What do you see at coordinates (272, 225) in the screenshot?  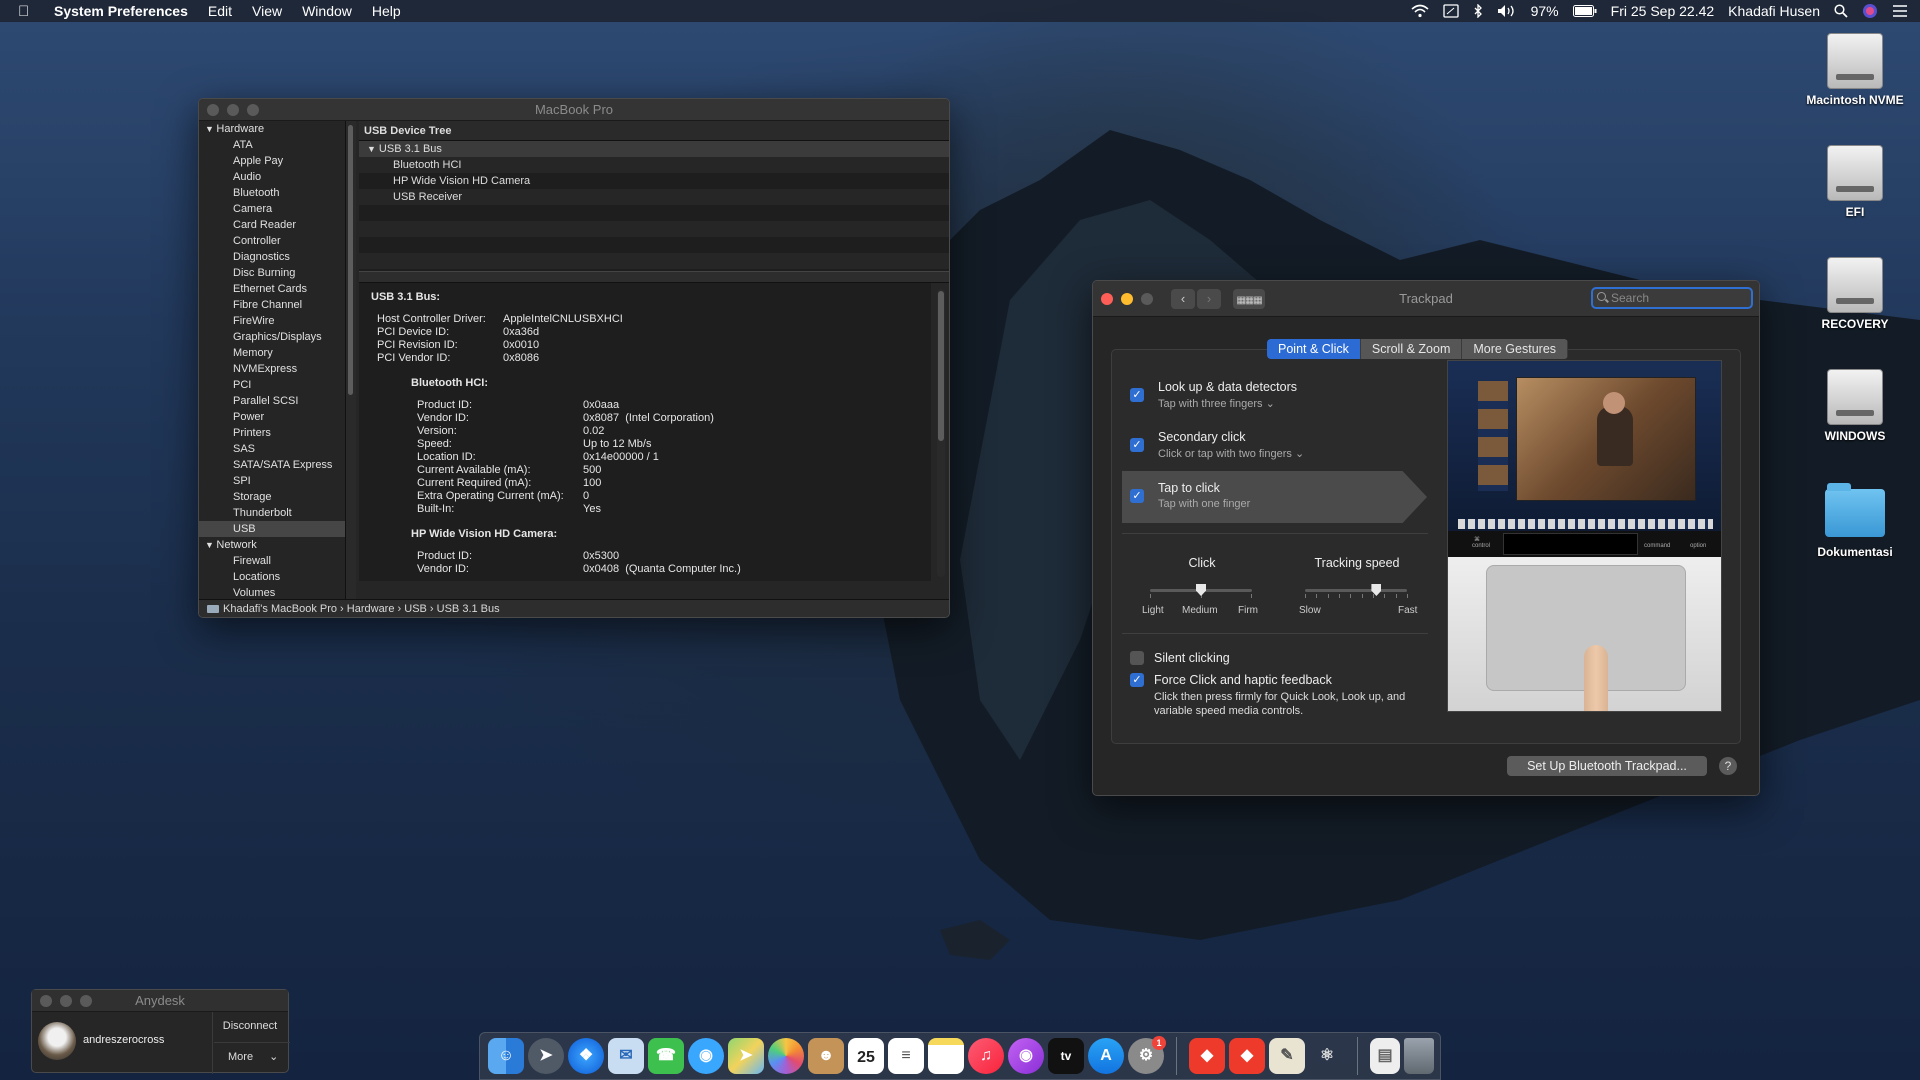 I see `sidebar-item-card-reader: Card Reader` at bounding box center [272, 225].